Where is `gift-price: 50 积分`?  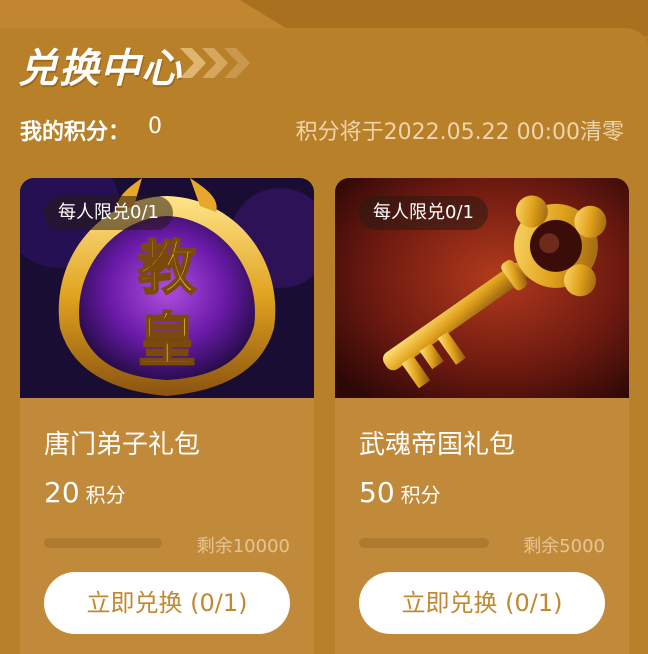 gift-price: 50 积分 is located at coordinates (400, 492).